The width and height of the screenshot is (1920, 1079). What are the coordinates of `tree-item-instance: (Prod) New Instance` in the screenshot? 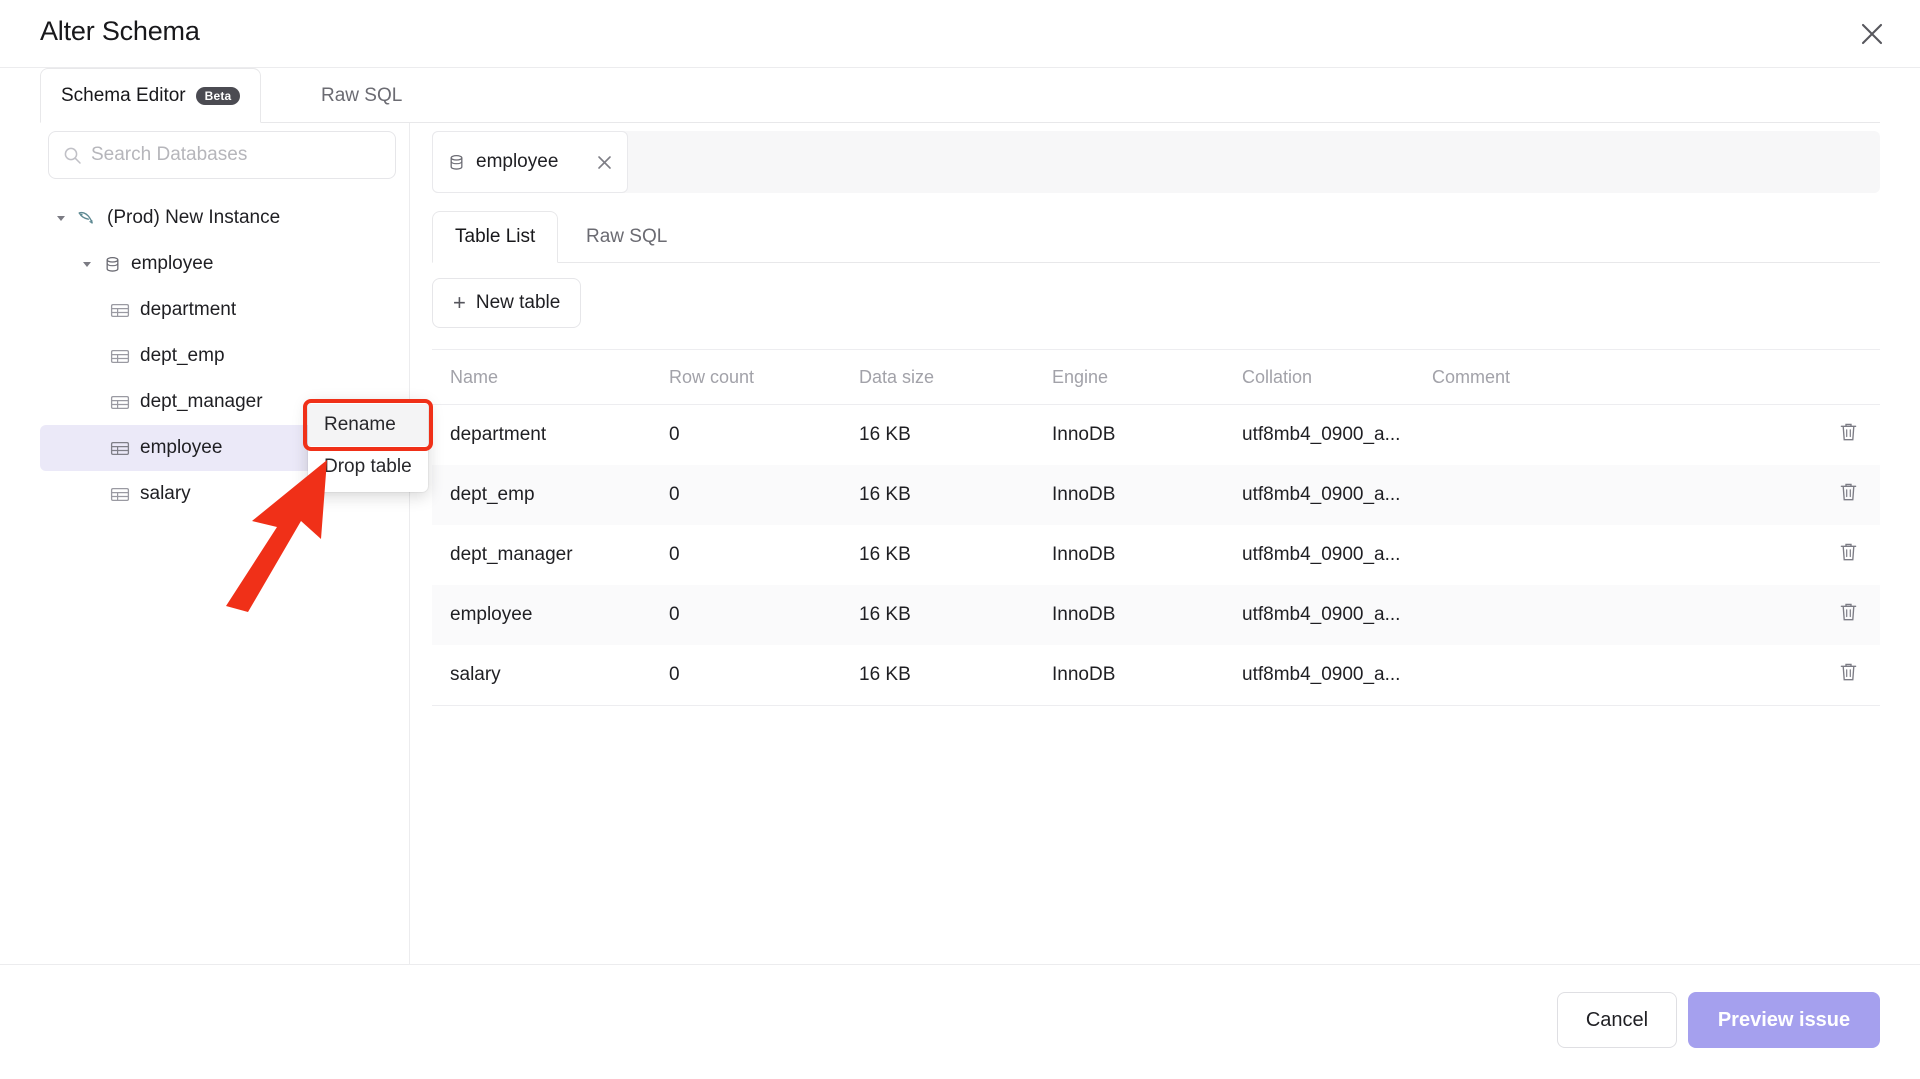 It's located at (221, 218).